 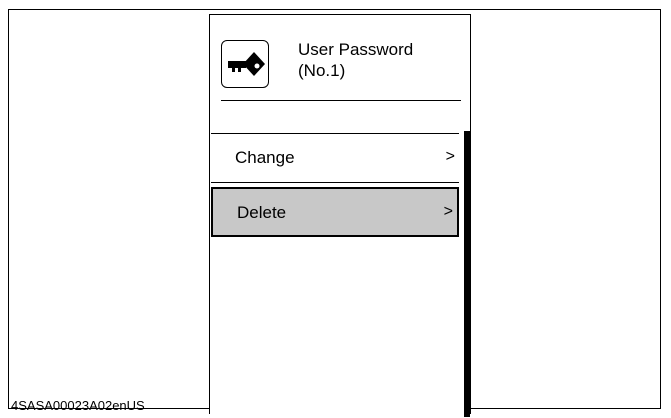 What do you see at coordinates (262, 212) in the screenshot?
I see `menu-item-delete-label: Delete` at bounding box center [262, 212].